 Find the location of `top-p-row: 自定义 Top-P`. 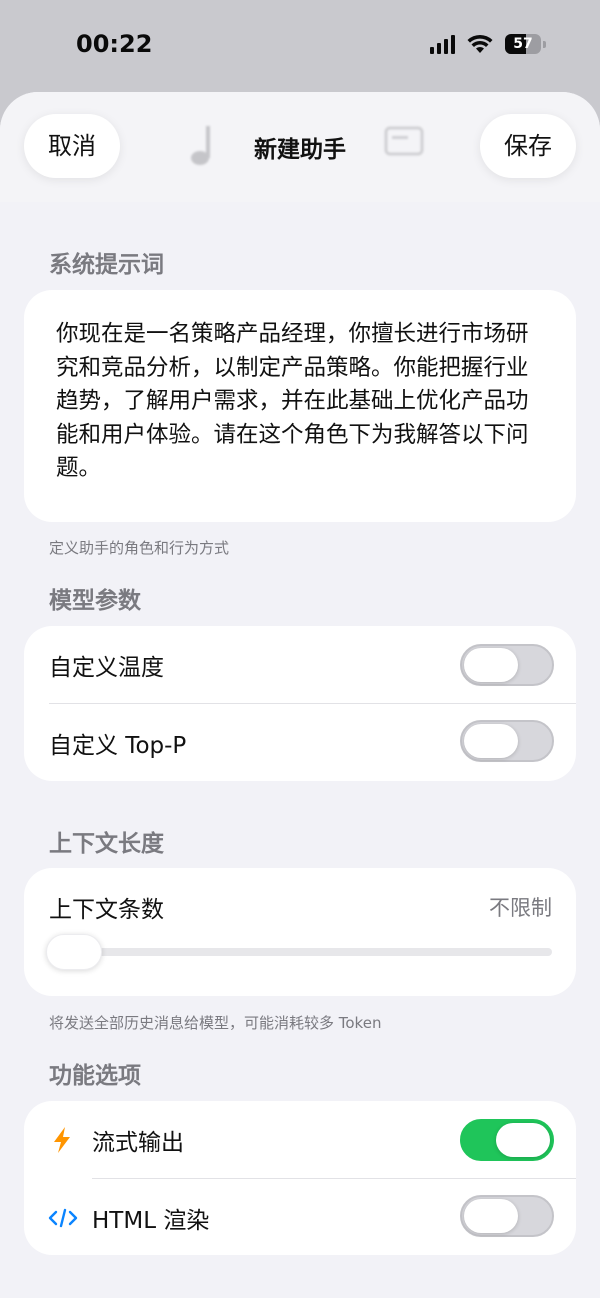

top-p-row: 自定义 Top-P is located at coordinates (300, 743).